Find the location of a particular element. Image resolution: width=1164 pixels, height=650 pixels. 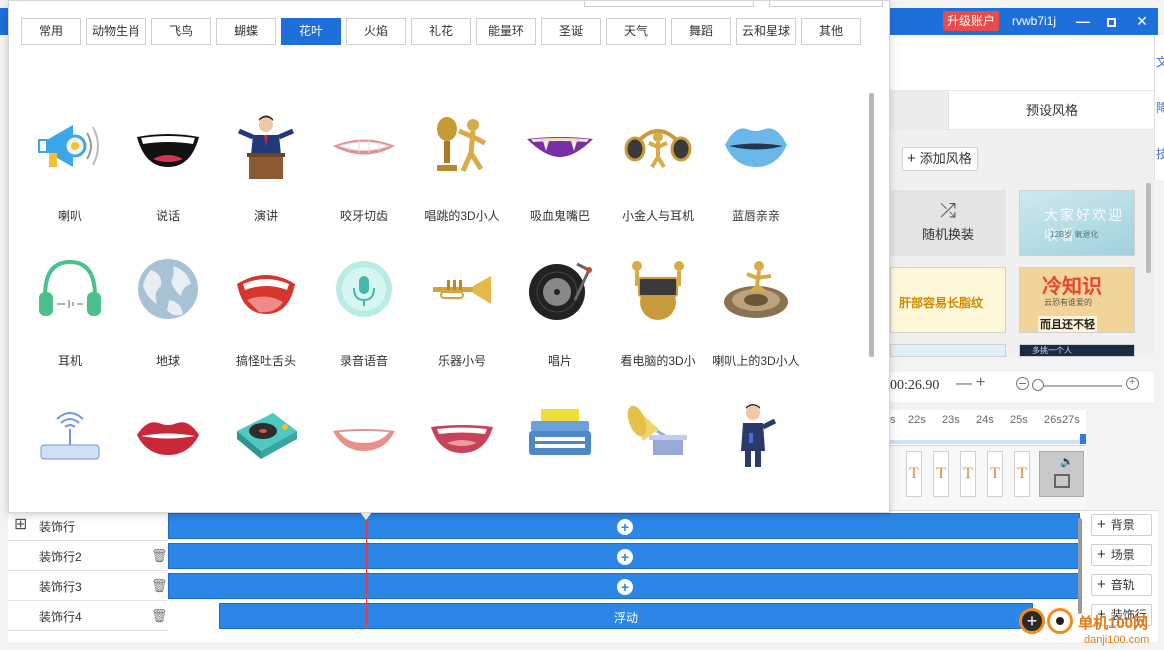

category-tab: 圣诞 is located at coordinates (571, 31).